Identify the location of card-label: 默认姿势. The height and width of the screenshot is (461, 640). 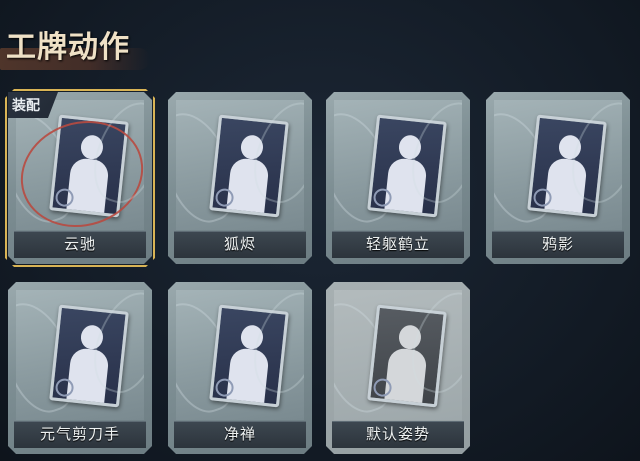
(397, 434).